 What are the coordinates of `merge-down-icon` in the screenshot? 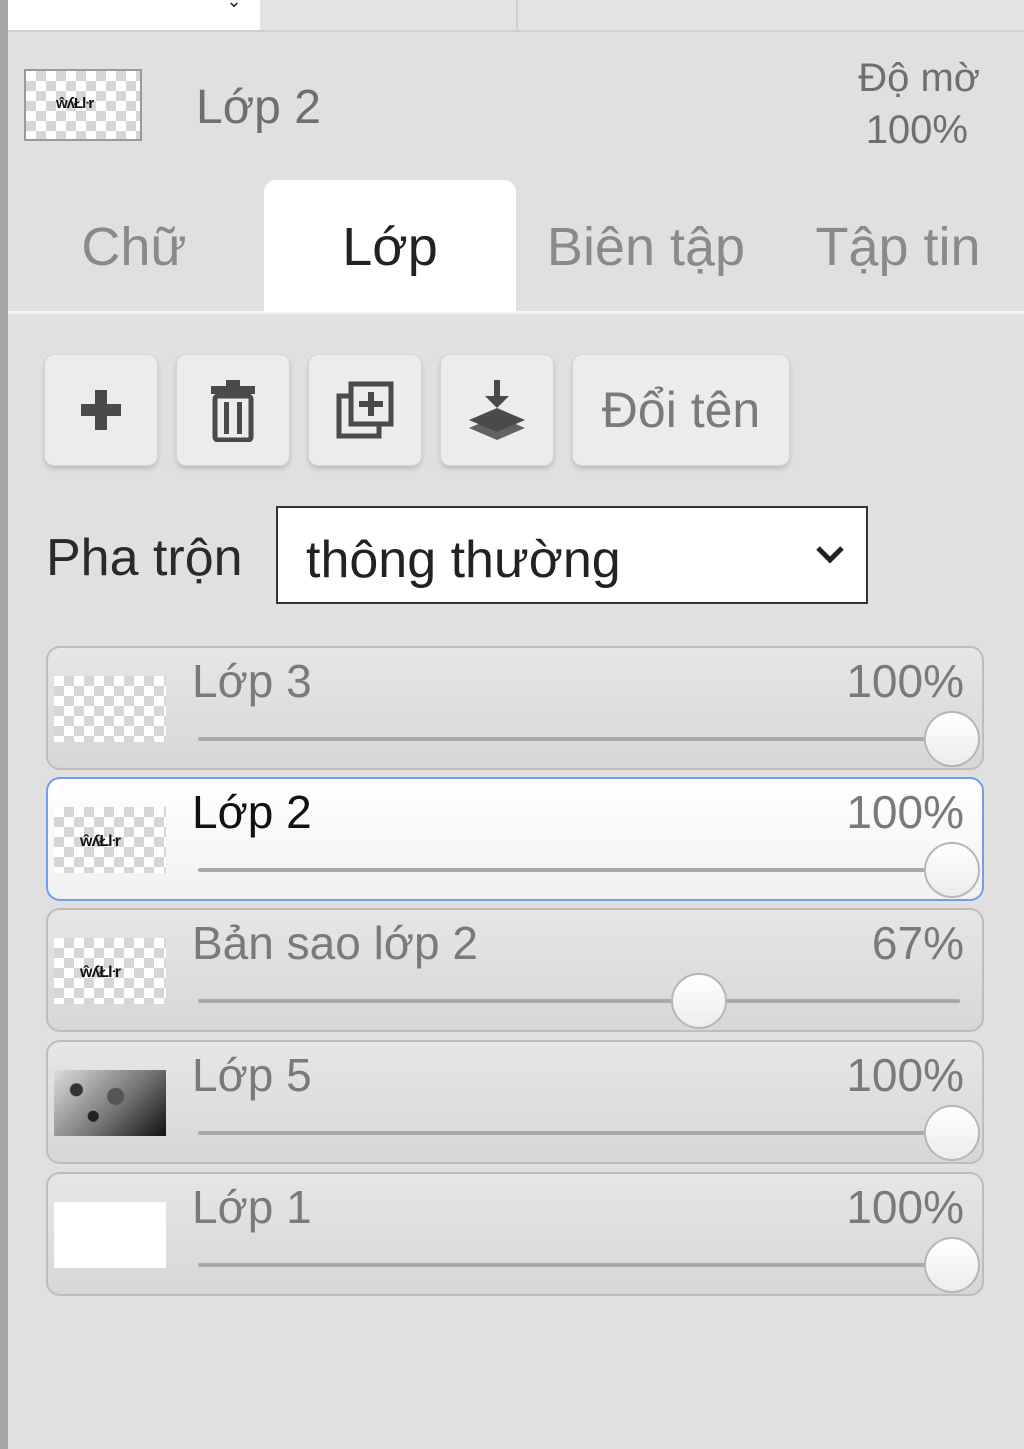 It's located at (497, 410).